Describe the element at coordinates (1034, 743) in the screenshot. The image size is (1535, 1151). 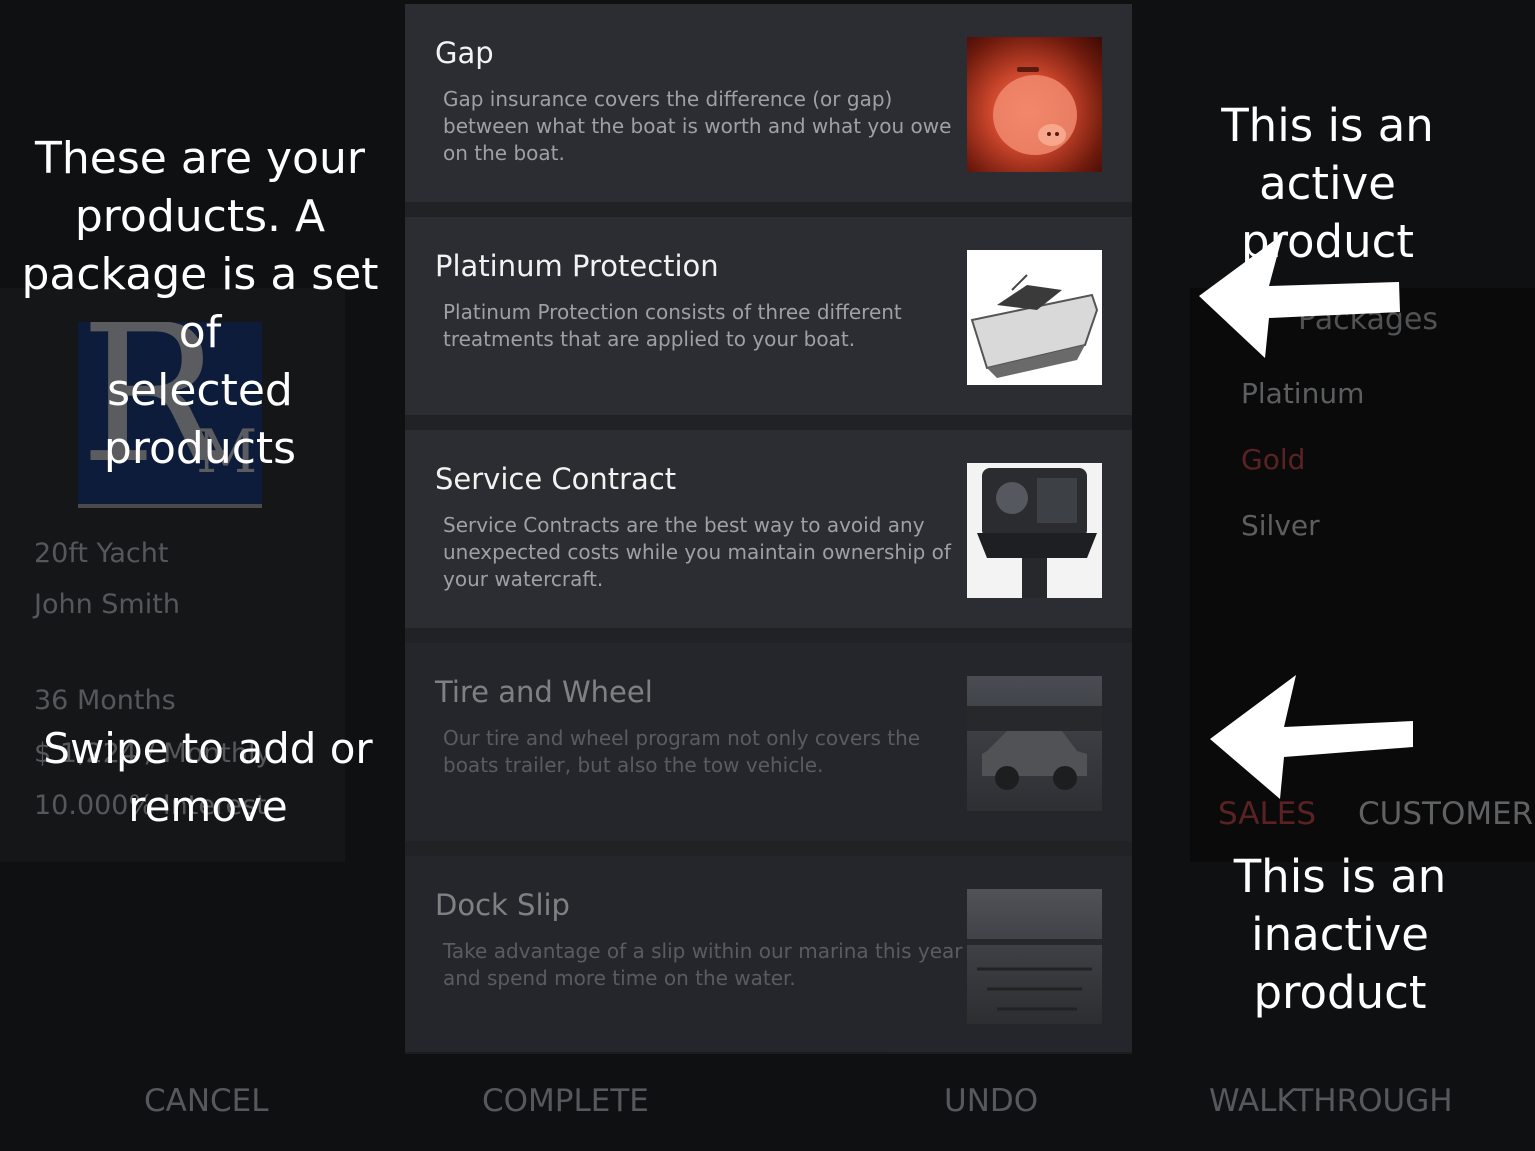
I see `suv-image` at that location.